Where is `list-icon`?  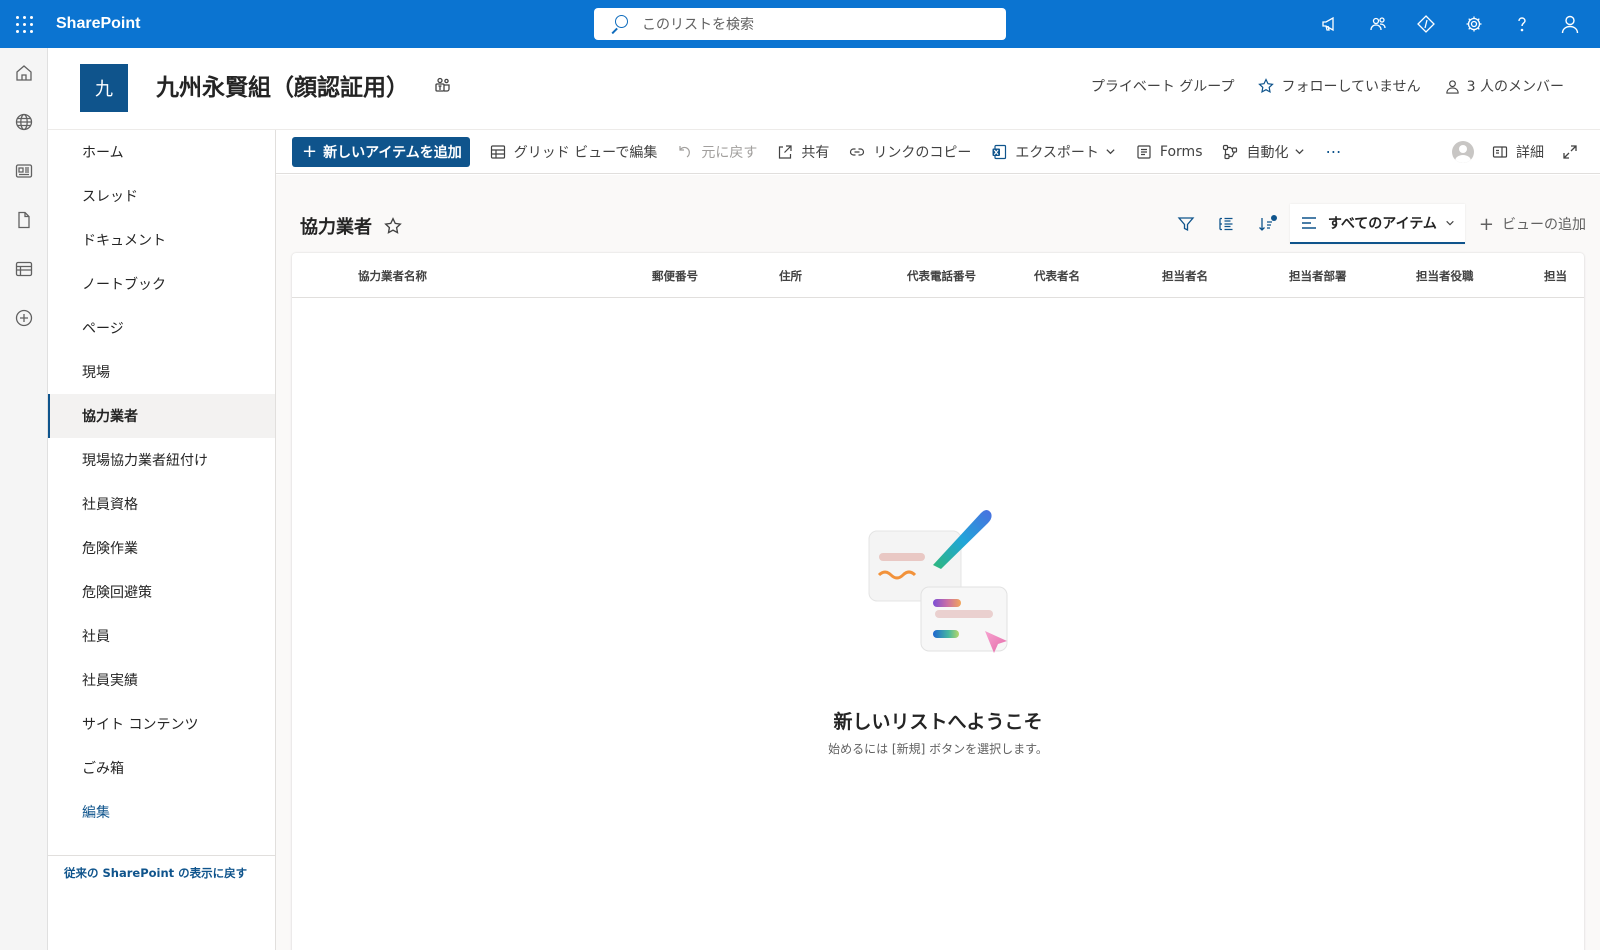
list-icon is located at coordinates (24, 268).